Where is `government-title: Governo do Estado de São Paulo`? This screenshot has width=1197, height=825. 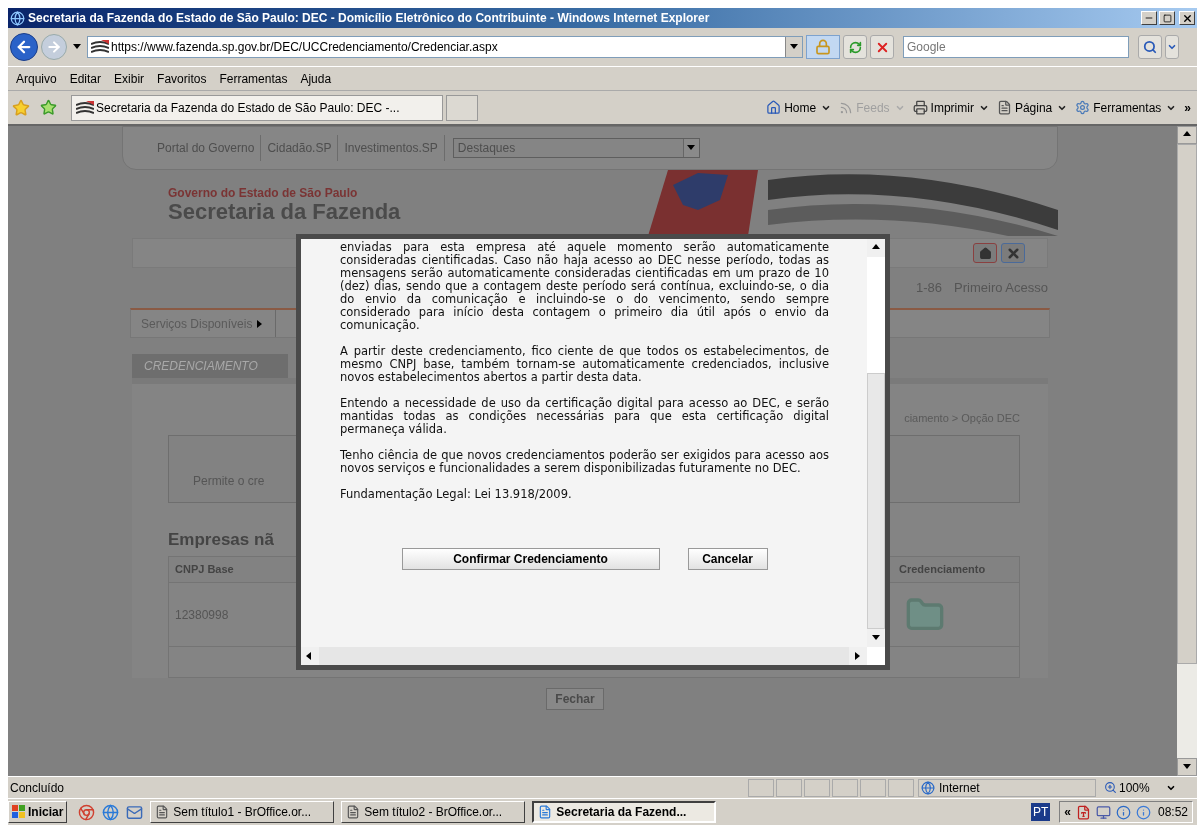 government-title: Governo do Estado de São Paulo is located at coordinates (263, 193).